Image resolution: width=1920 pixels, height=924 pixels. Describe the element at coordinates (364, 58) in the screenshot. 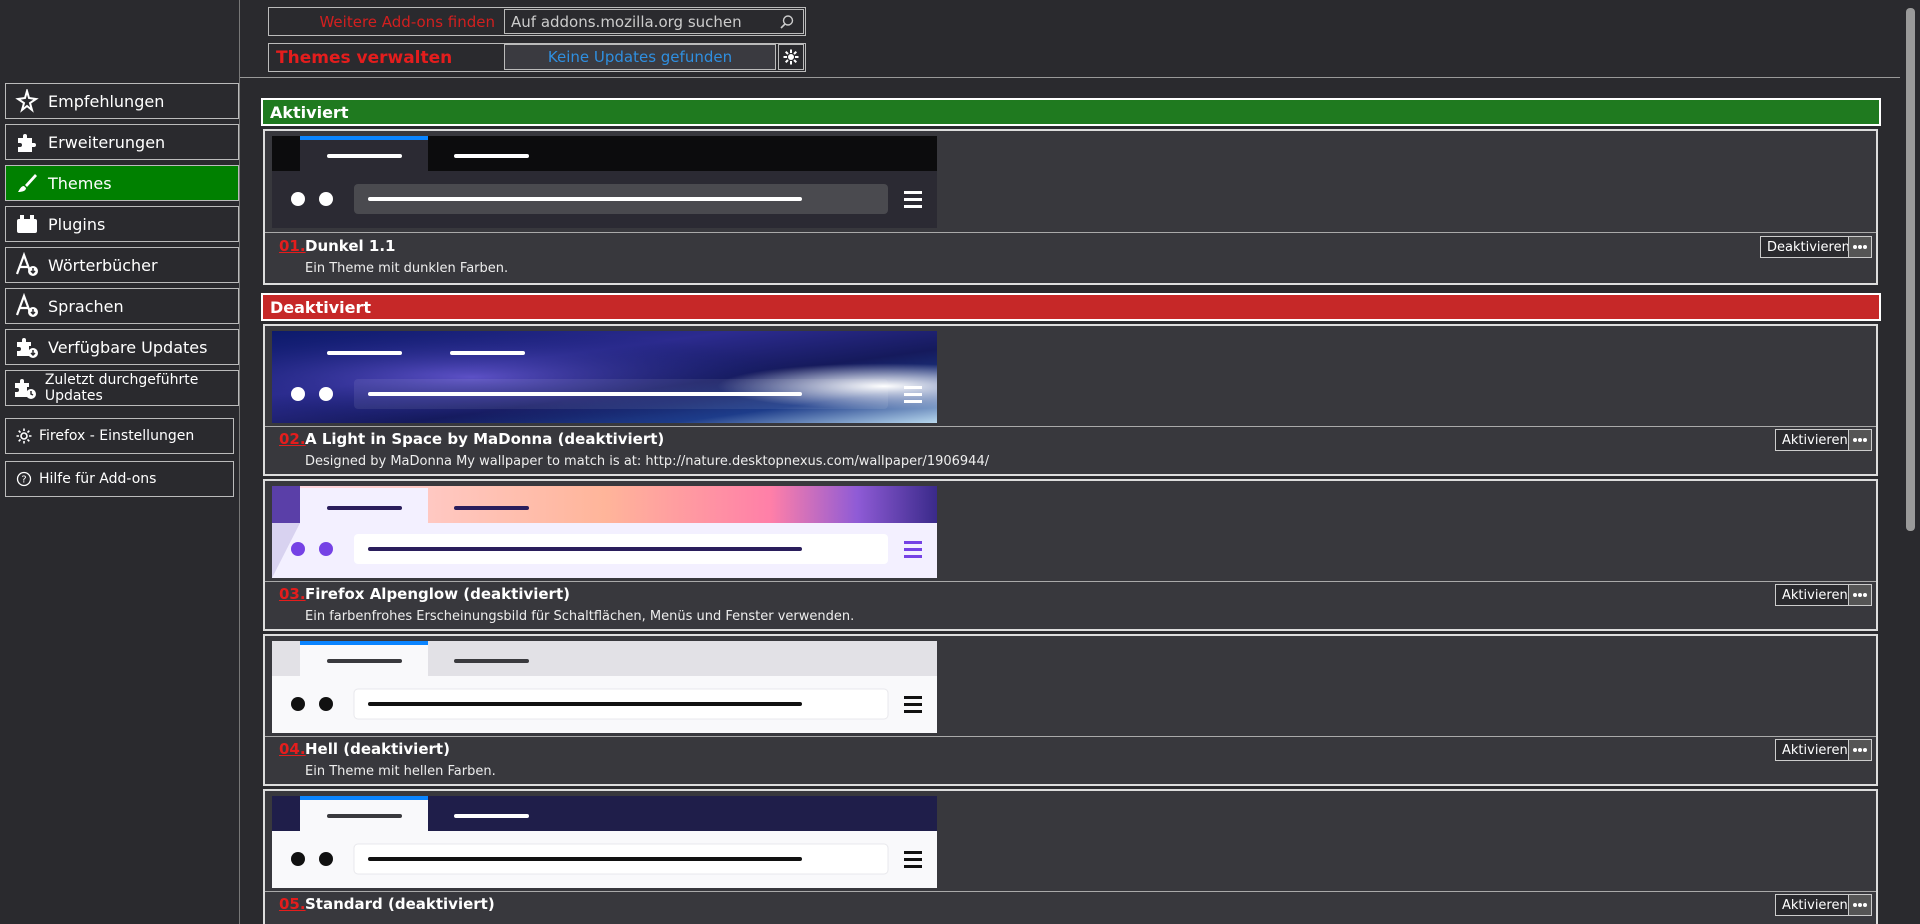

I see `page-title: Themes verwalten` at that location.